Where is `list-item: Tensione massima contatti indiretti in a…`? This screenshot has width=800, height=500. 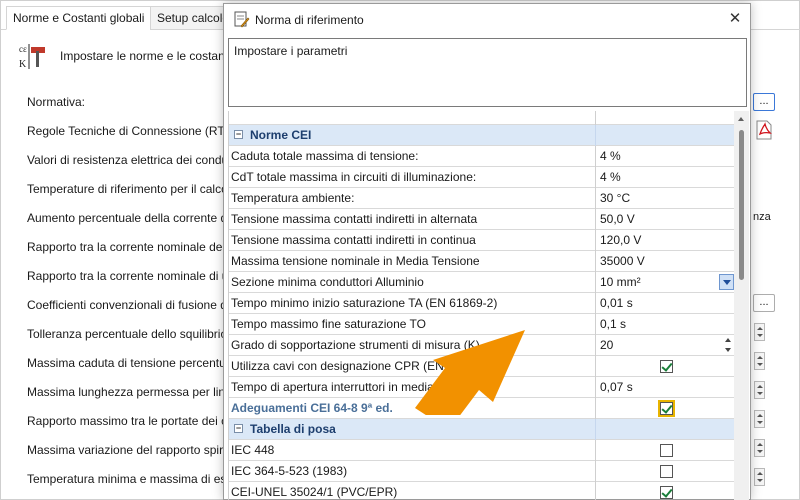 list-item: Tensione massima contatti indiretti in a… is located at coordinates (481, 219).